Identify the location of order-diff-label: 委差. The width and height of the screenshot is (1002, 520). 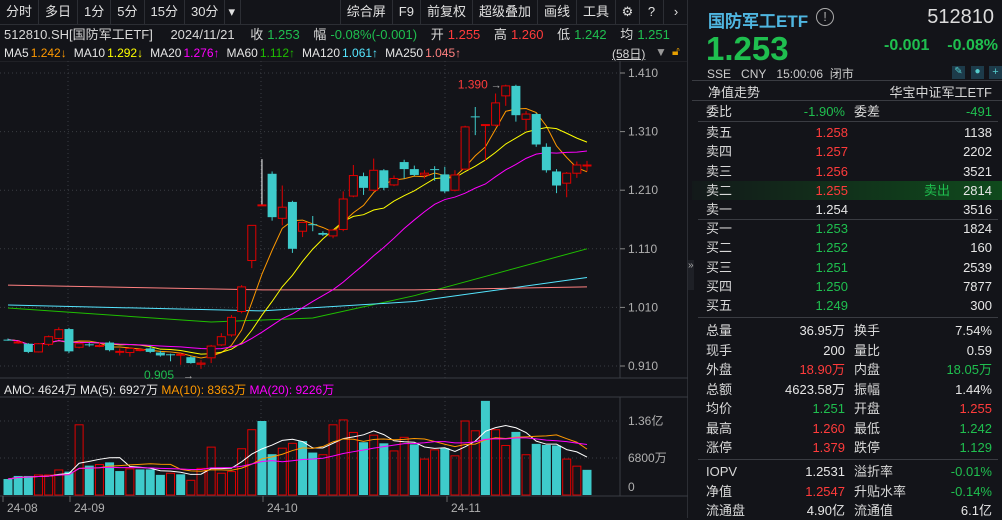
(867, 111).